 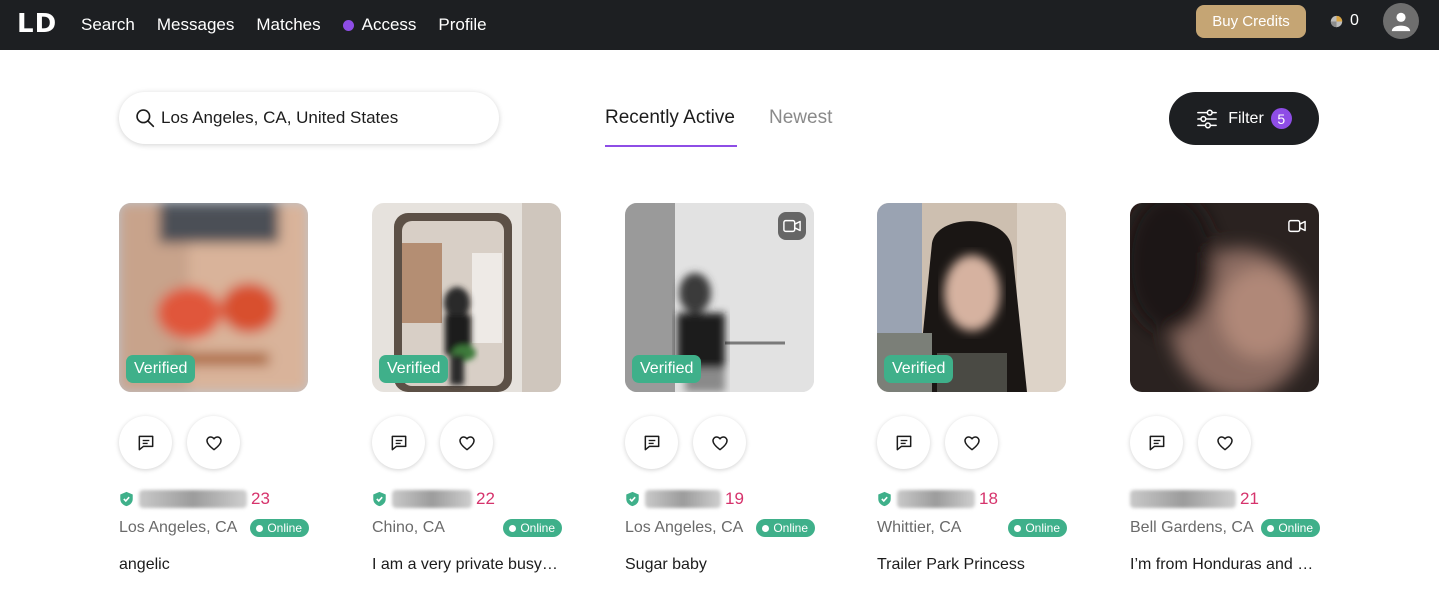 I want to click on profile-photo, so click(x=1224, y=297).